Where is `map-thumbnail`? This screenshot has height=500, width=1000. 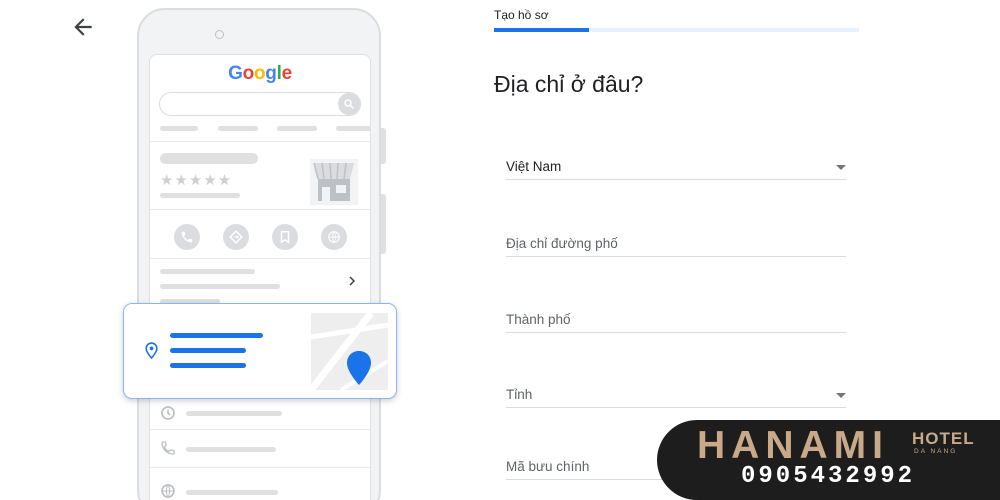 map-thumbnail is located at coordinates (349, 351).